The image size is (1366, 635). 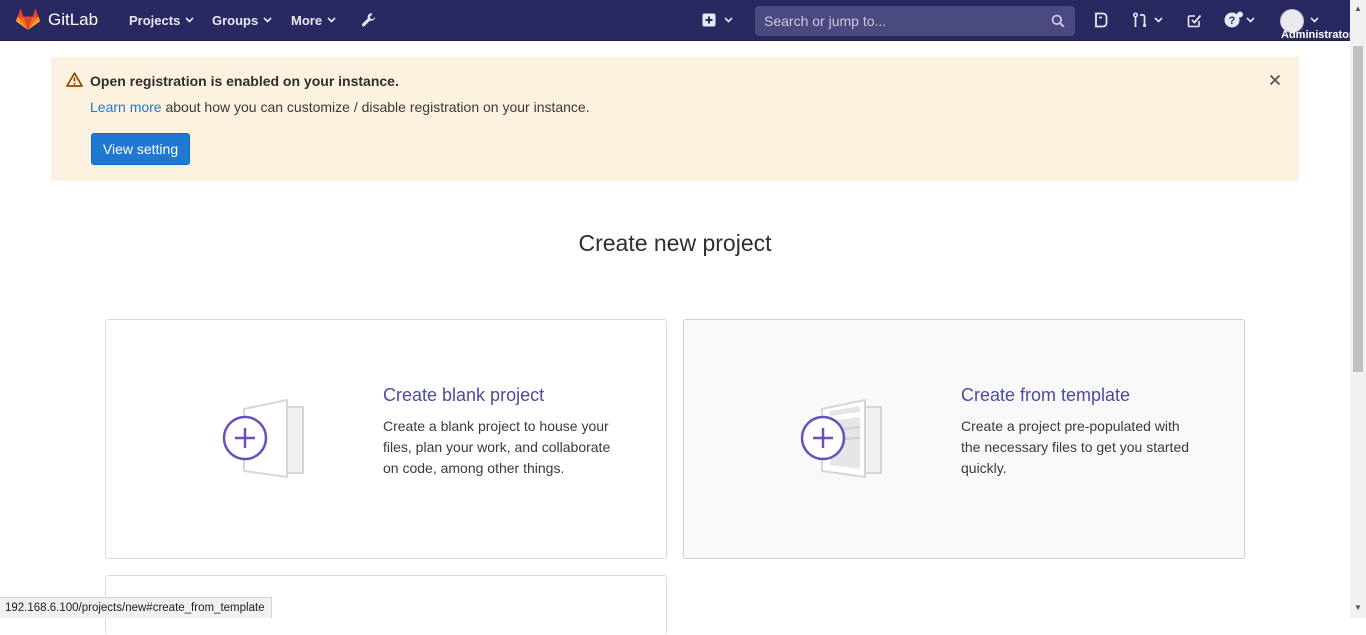 I want to click on issues-icon, so click(x=1101, y=20).